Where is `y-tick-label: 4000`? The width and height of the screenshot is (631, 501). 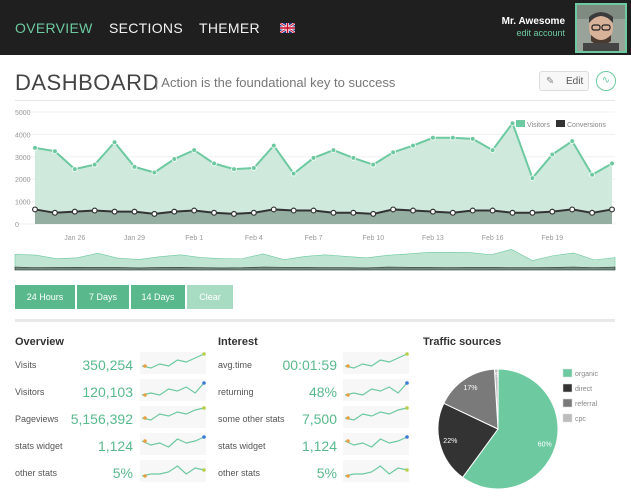 y-tick-label: 4000 is located at coordinates (23, 135).